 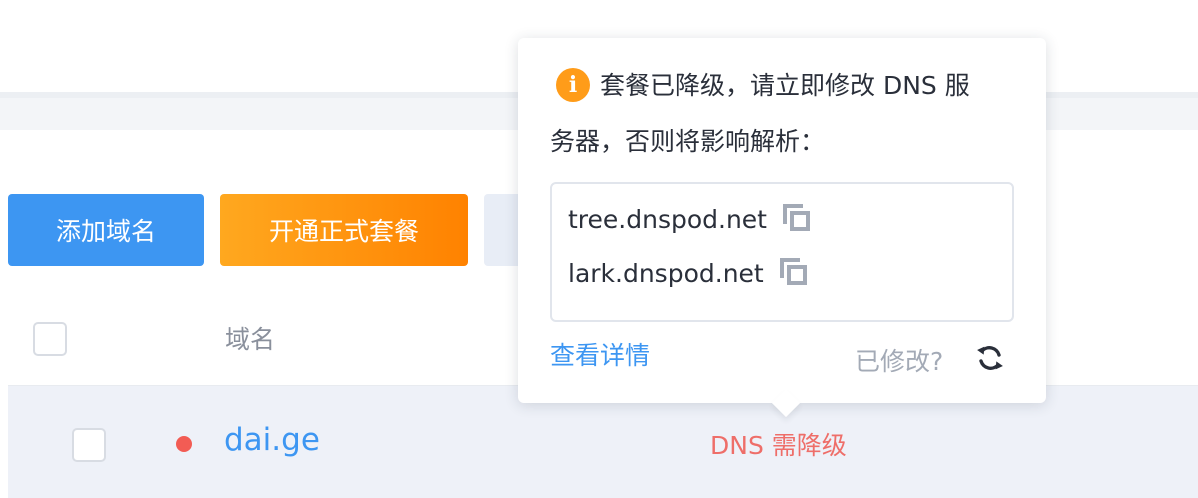 What do you see at coordinates (344, 230) in the screenshot?
I see `open-plan-button: 开通正式套餐` at bounding box center [344, 230].